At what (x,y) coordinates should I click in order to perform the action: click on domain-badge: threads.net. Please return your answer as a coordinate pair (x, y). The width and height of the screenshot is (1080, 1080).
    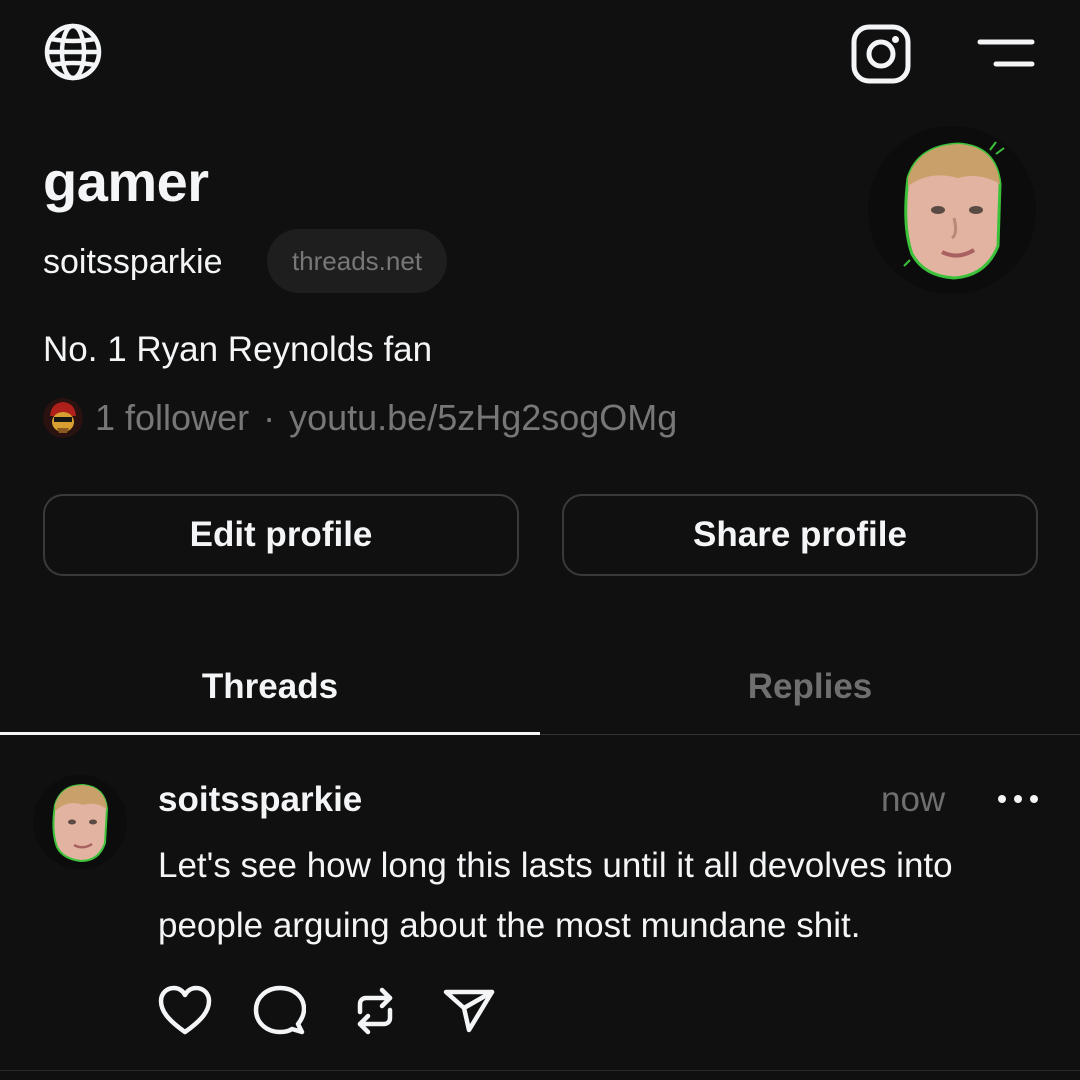
    Looking at the image, I should click on (357, 261).